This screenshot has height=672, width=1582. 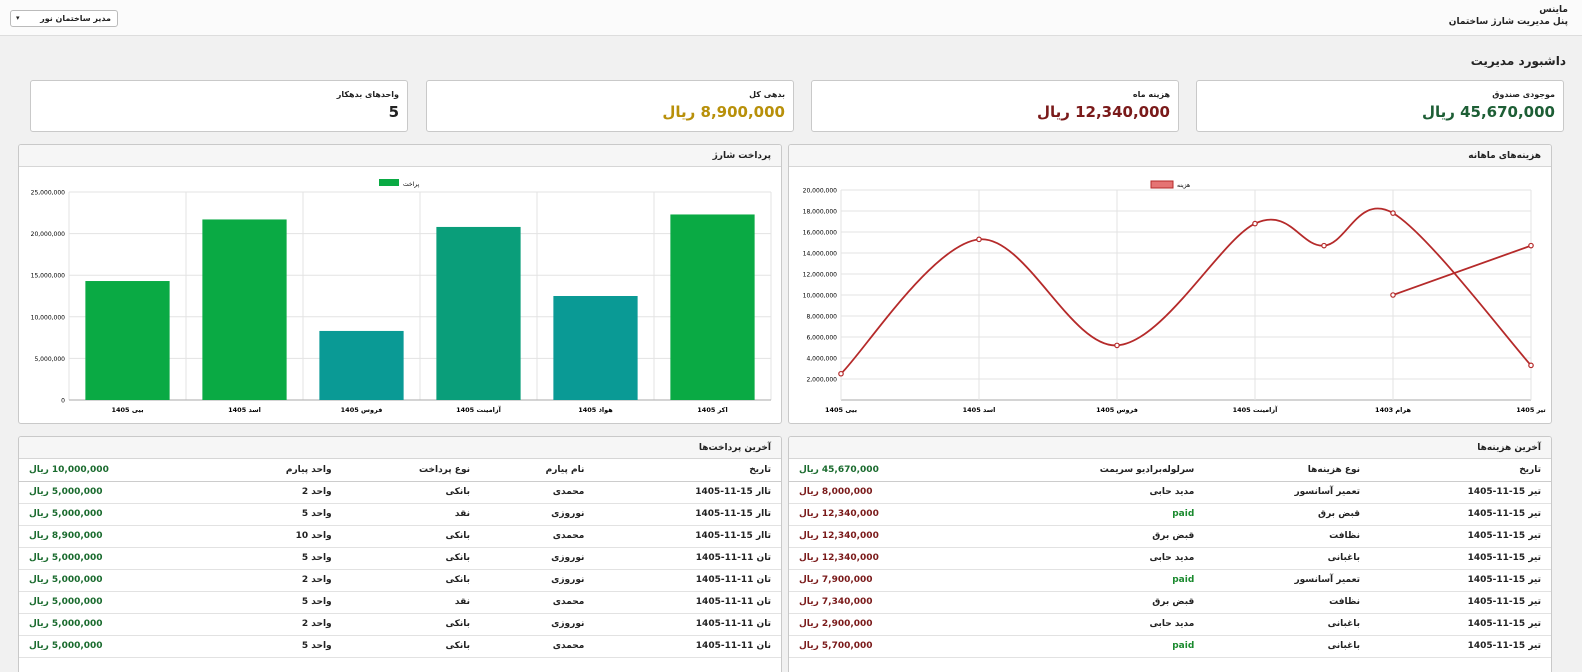 I want to click on y-tick-label: 8,000,000, so click(x=821, y=317).